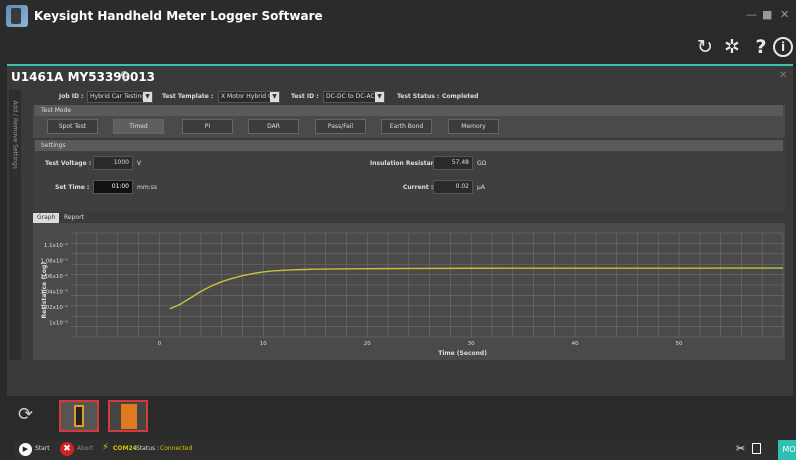  I want to click on resistance-unit: GΩ, so click(482, 163).